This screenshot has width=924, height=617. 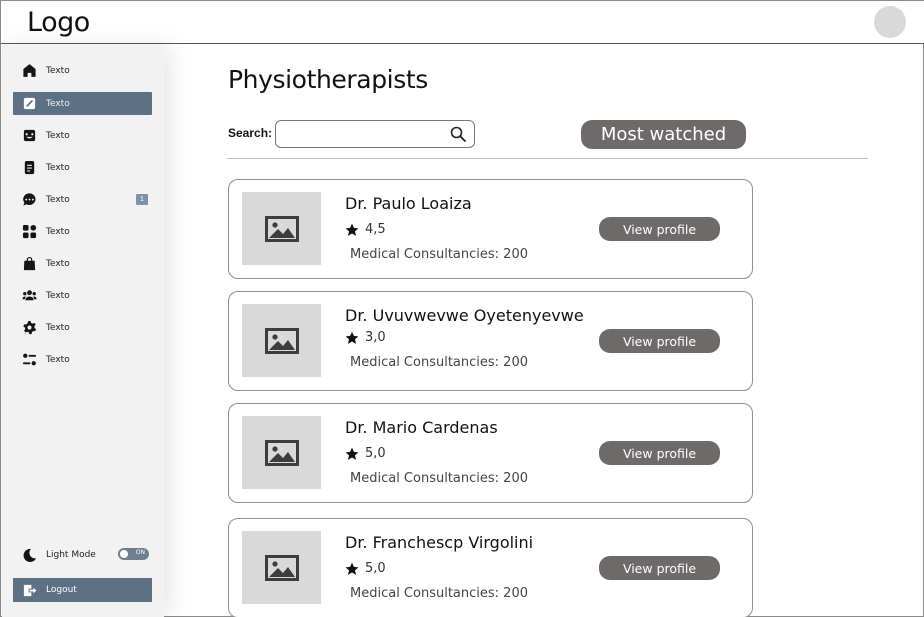 What do you see at coordinates (124, 554) in the screenshot?
I see `toggle-knob` at bounding box center [124, 554].